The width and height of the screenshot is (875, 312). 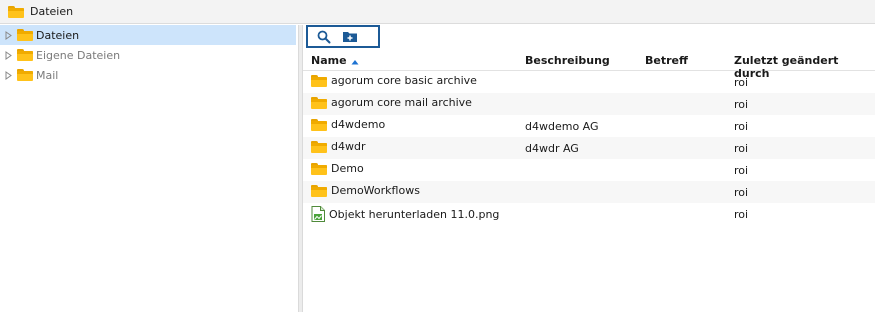 I want to click on image-file-icon, so click(x=318, y=214).